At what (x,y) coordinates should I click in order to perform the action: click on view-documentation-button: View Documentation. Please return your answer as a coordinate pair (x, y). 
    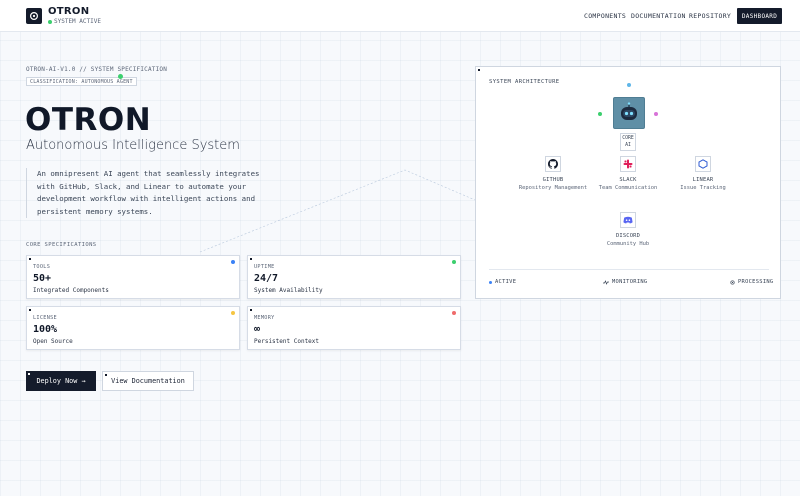
    Looking at the image, I should click on (148, 381).